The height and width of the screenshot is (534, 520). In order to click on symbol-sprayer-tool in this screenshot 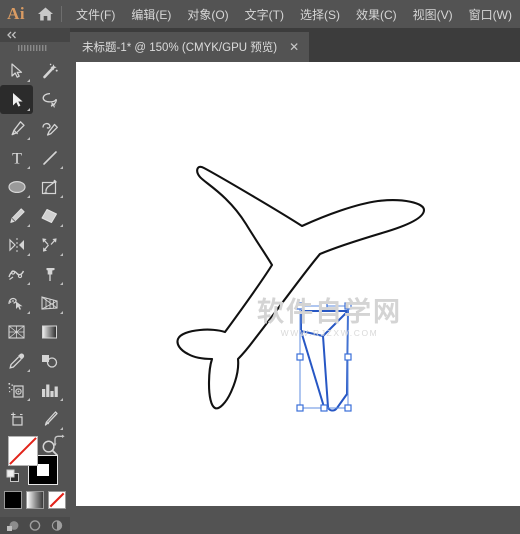, I will do `click(16, 389)`.